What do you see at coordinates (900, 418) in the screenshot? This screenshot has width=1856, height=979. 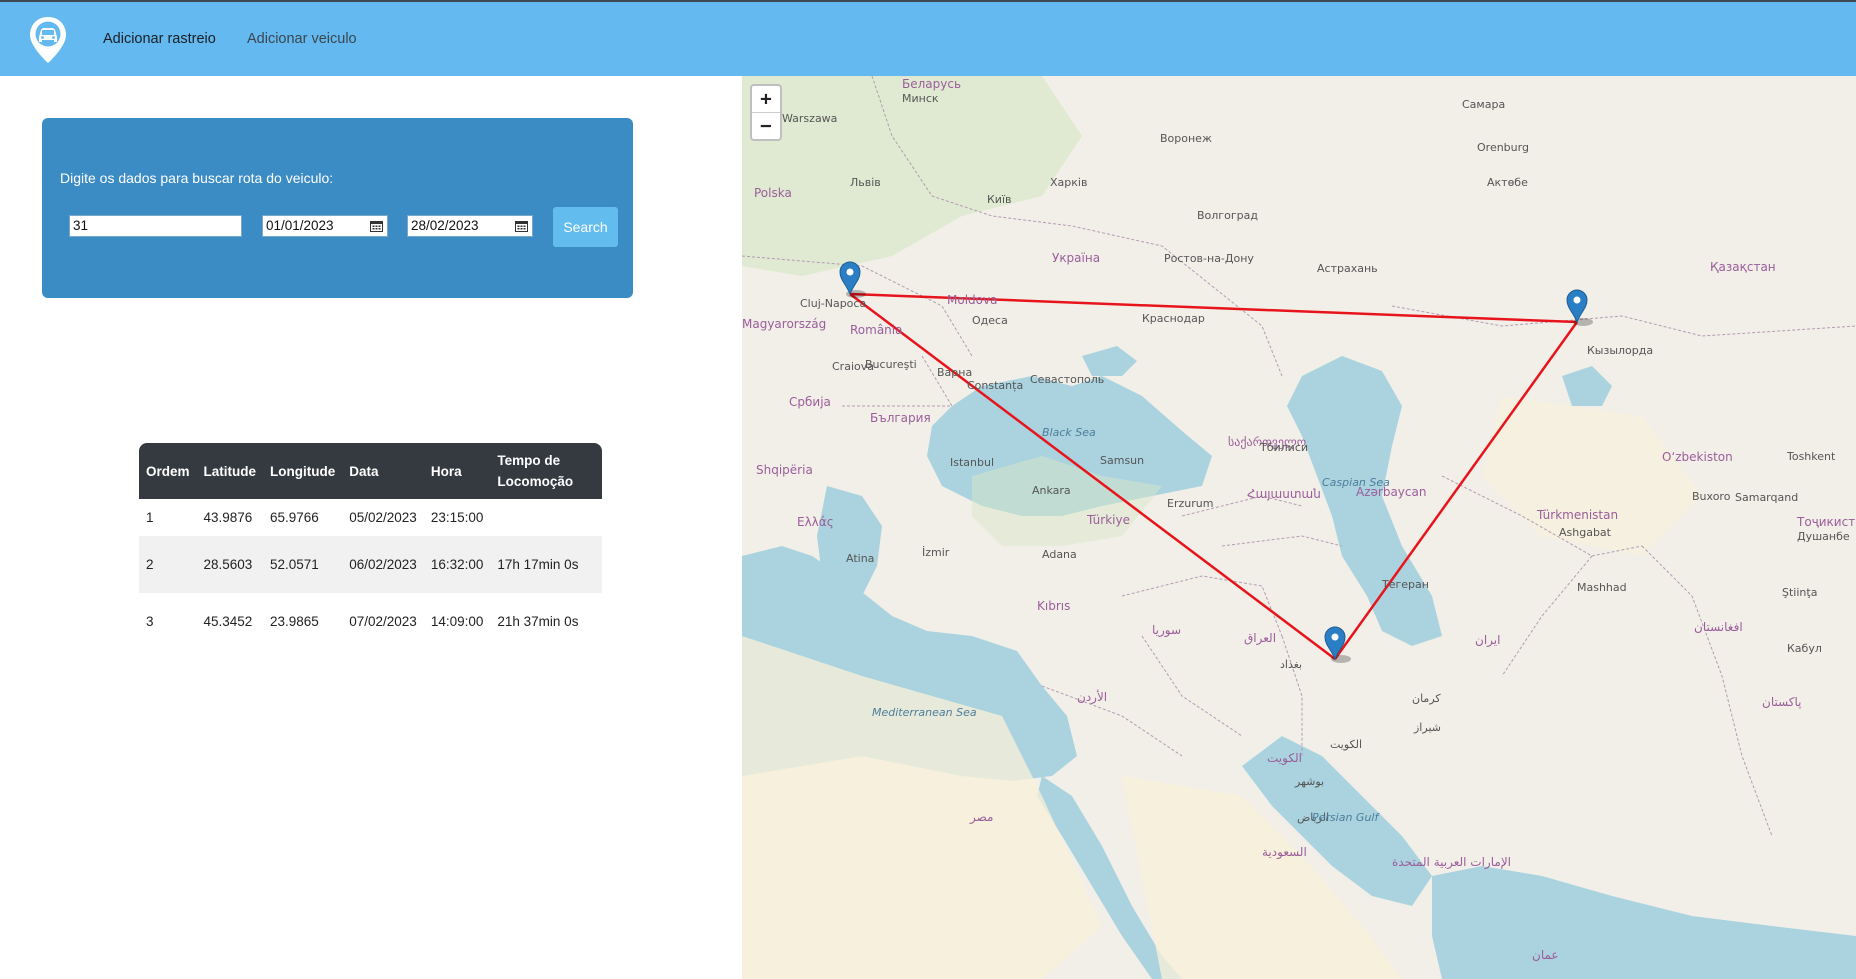 I see `map-label: България` at bounding box center [900, 418].